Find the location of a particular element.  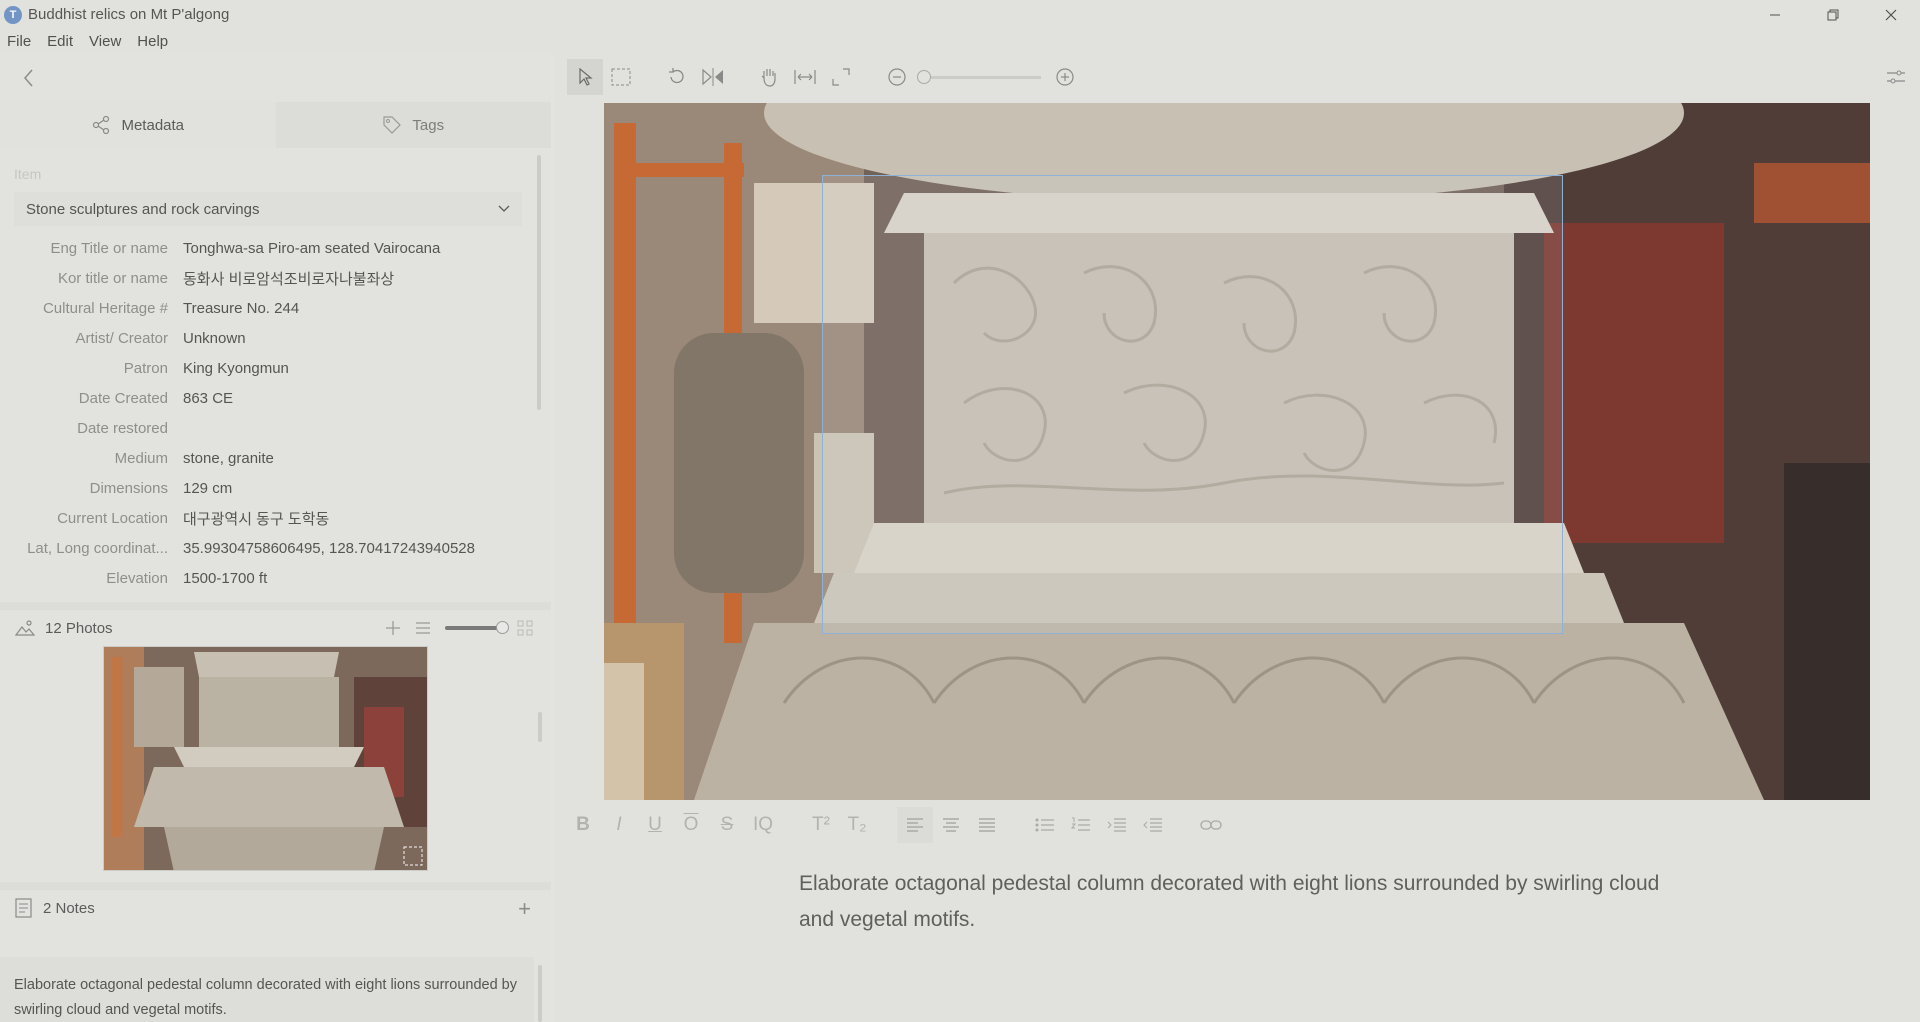

grid-view-icon is located at coordinates (525, 628).